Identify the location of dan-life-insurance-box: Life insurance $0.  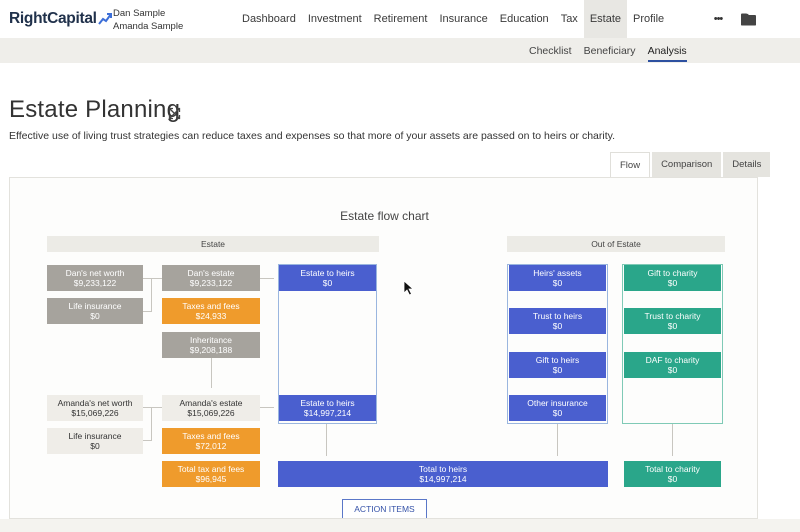
(95, 311).